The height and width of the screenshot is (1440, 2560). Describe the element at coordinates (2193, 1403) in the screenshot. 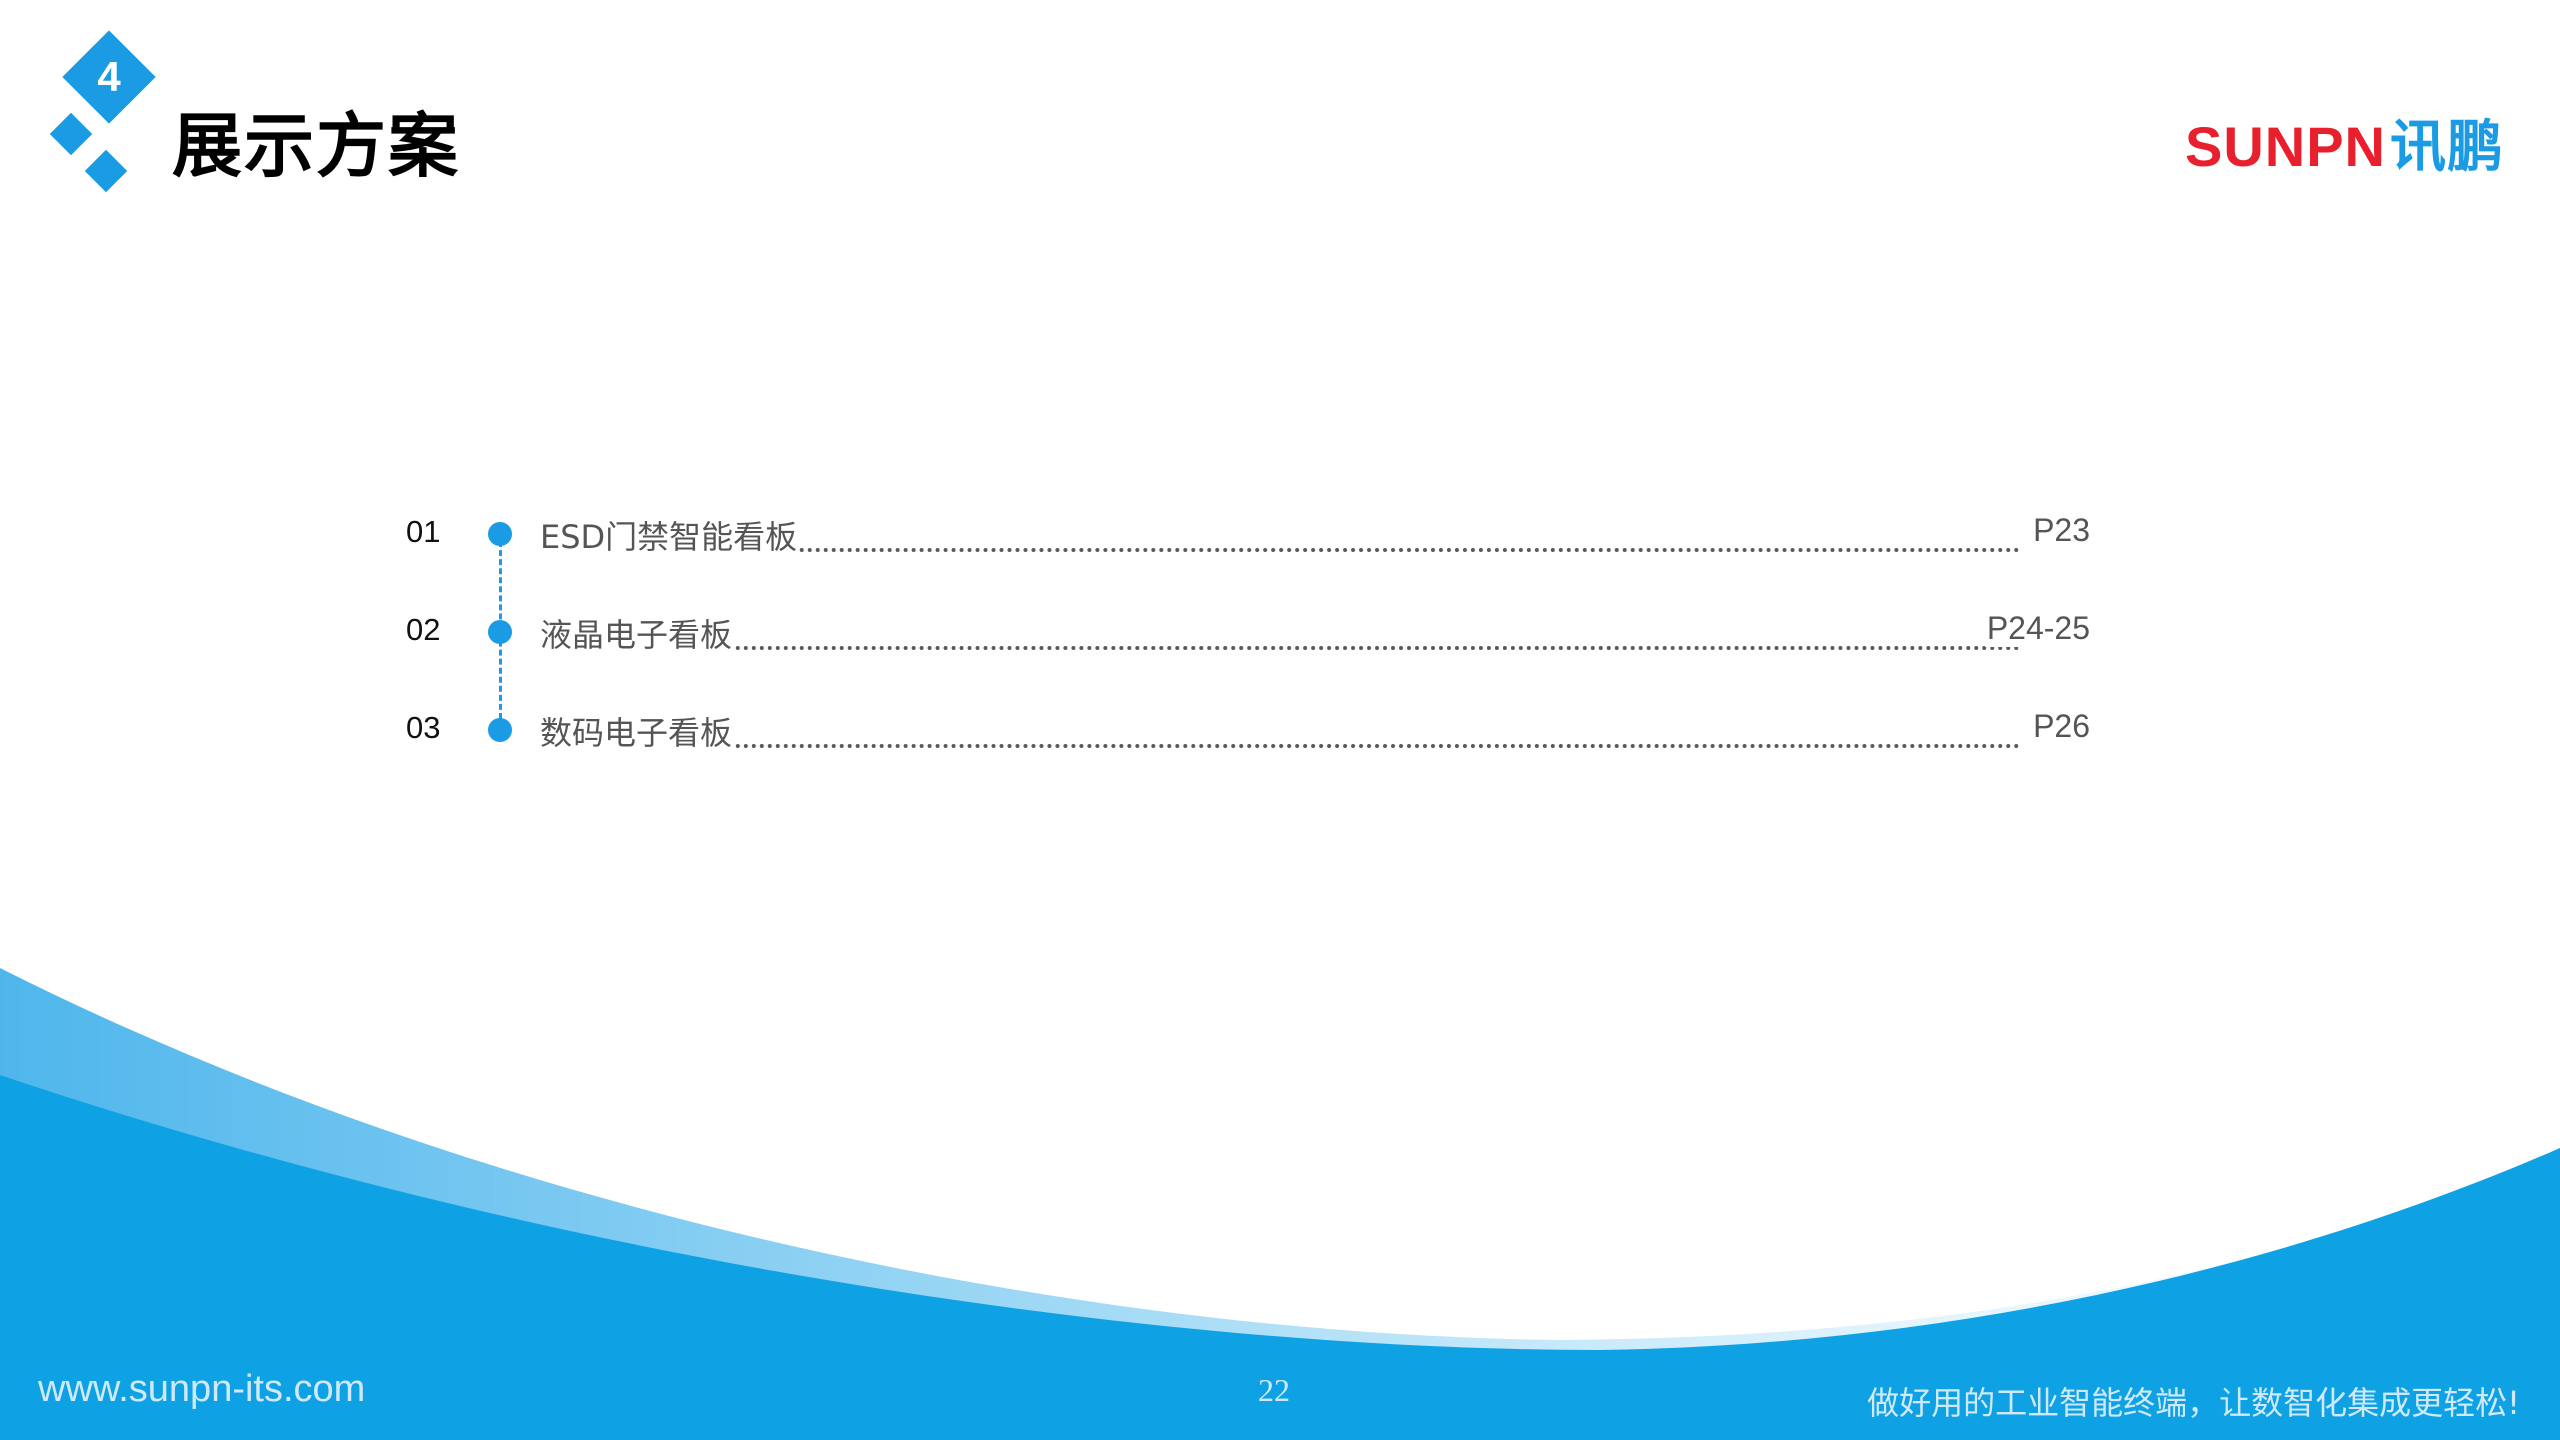

I see `footer-slogan: 做好用的工业智能终端，让数智化集成更轻松!` at that location.